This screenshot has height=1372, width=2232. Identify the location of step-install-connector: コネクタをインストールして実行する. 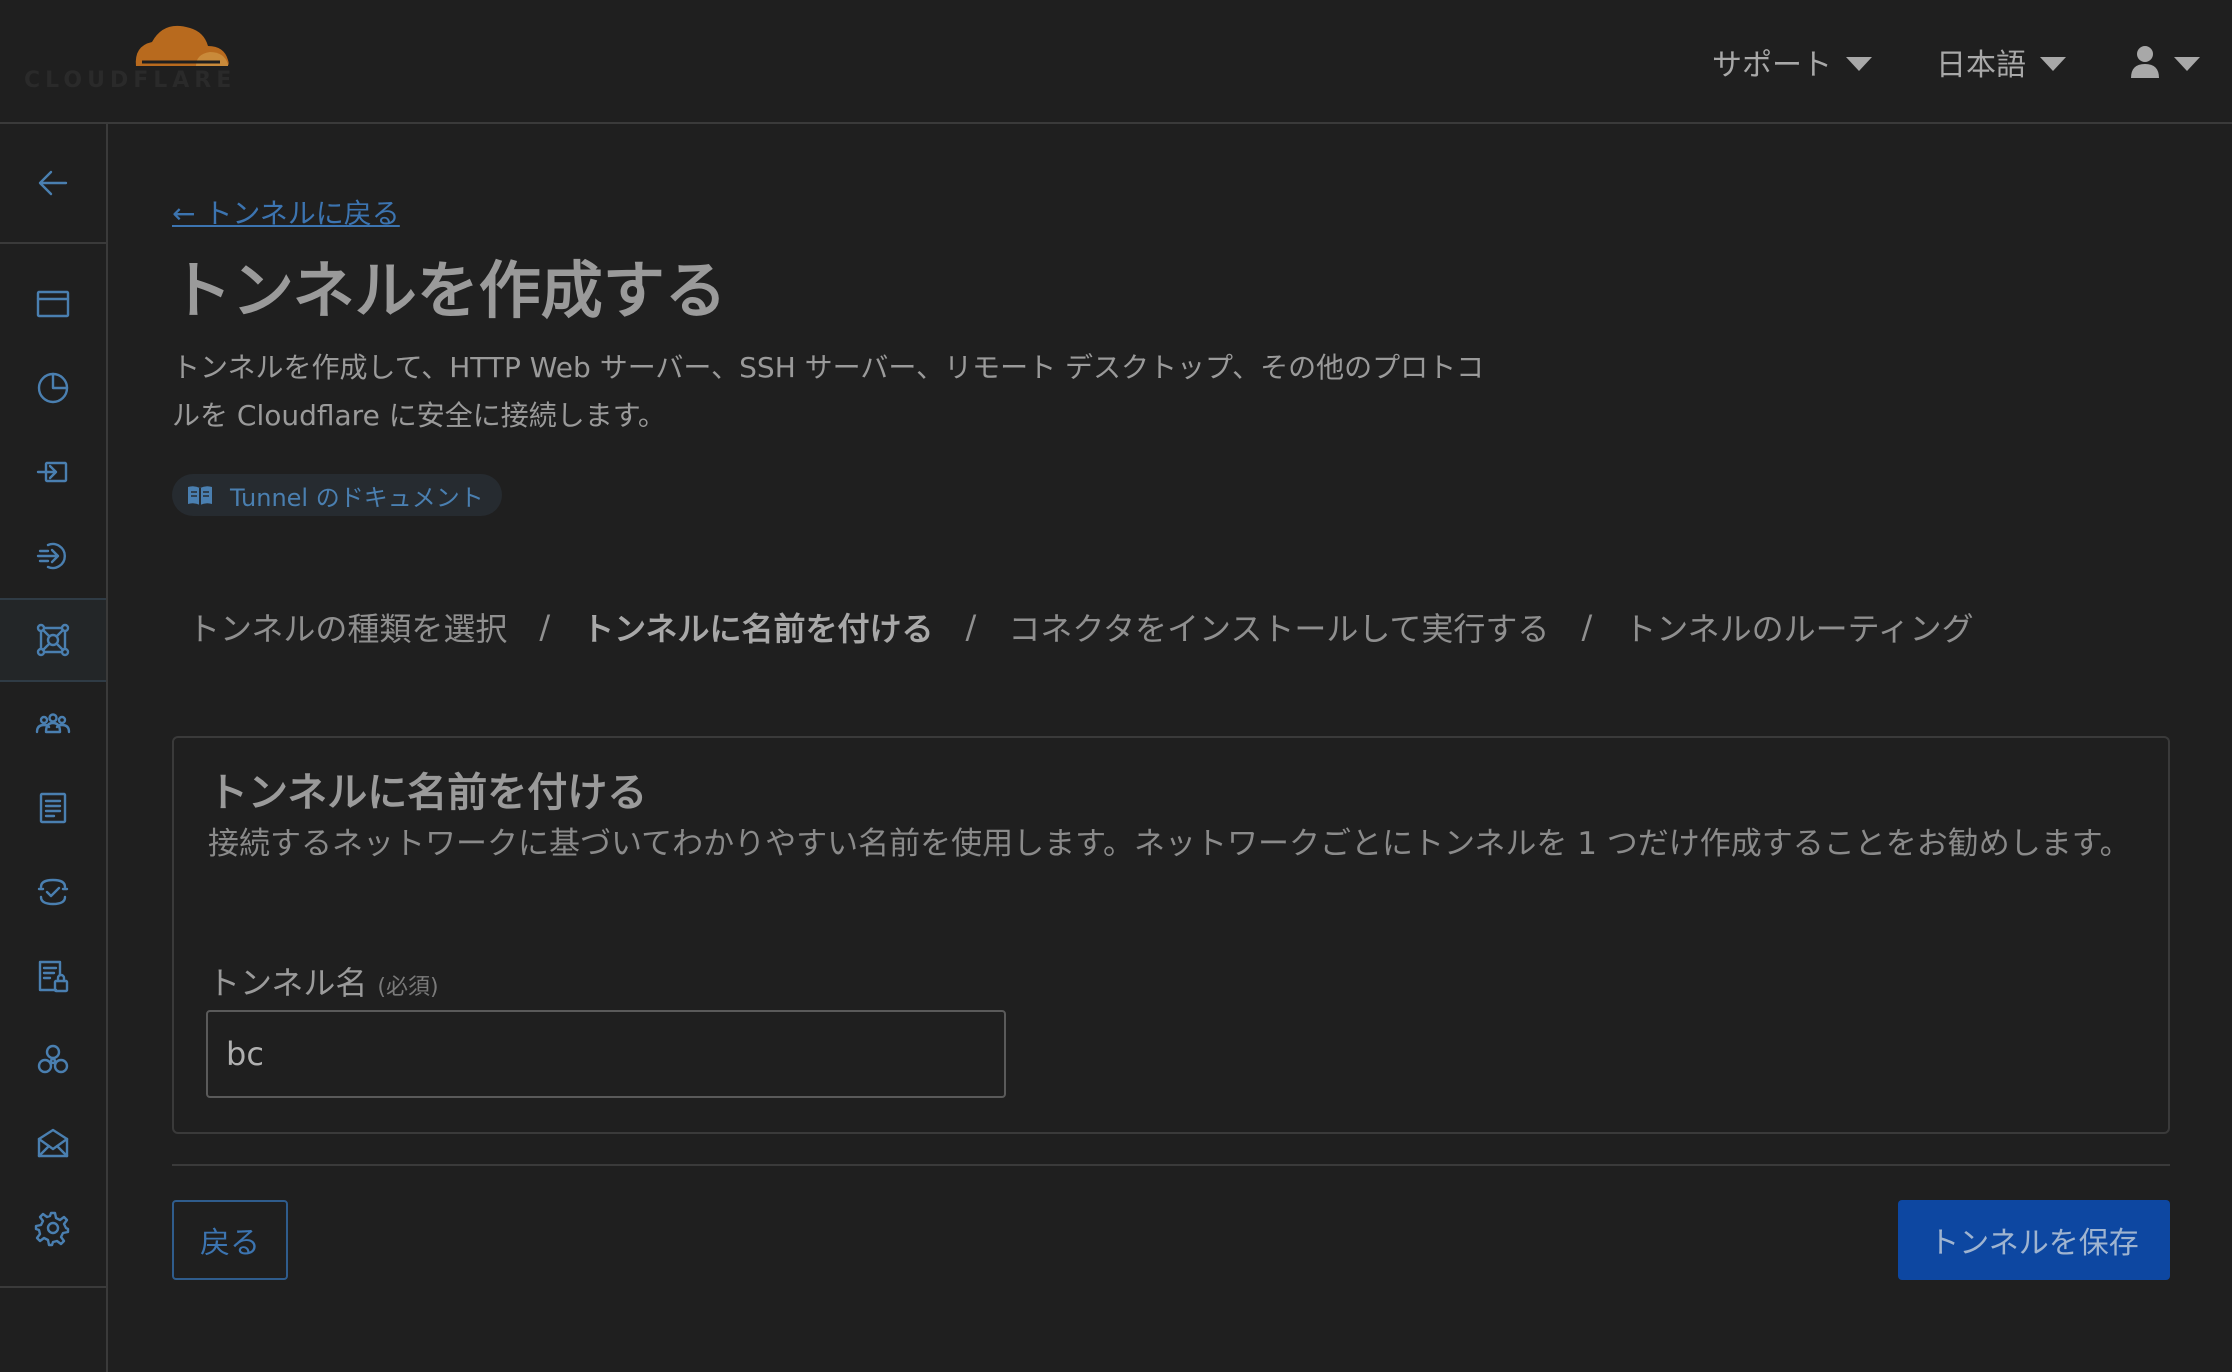
(1279, 629).